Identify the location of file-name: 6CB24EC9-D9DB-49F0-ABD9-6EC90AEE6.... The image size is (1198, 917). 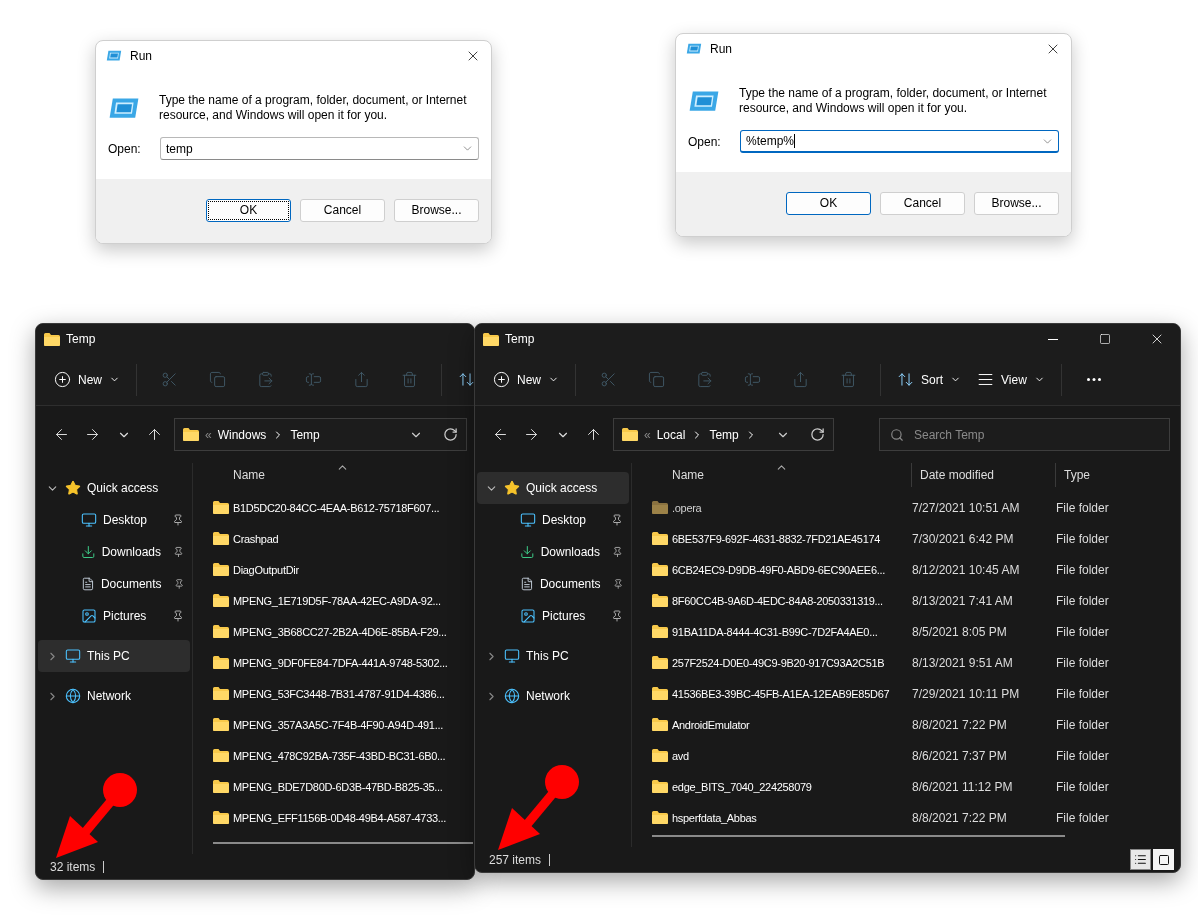
(790, 569).